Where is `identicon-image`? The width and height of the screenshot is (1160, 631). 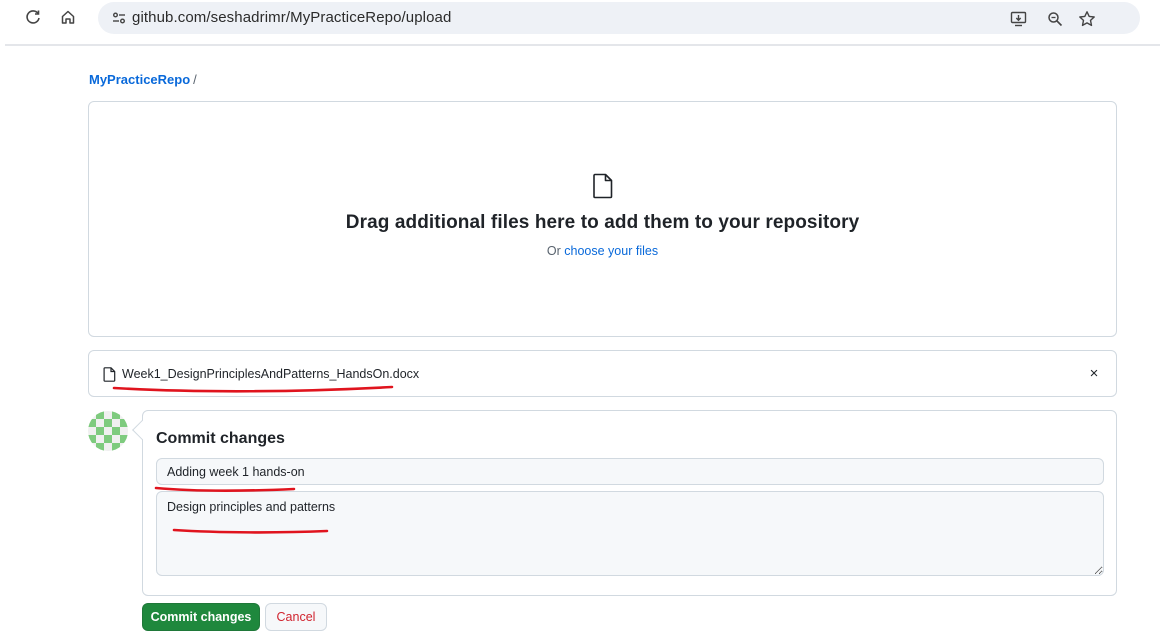 identicon-image is located at coordinates (108, 431).